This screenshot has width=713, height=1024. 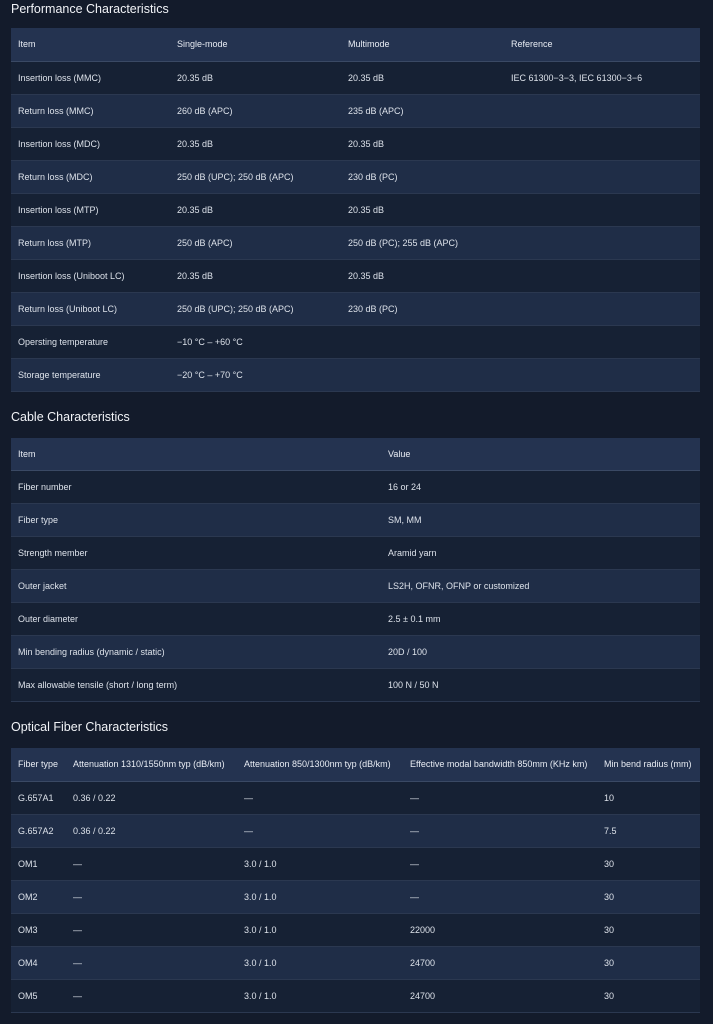 What do you see at coordinates (196, 619) in the screenshot?
I see `table-cell: Outer diameter` at bounding box center [196, 619].